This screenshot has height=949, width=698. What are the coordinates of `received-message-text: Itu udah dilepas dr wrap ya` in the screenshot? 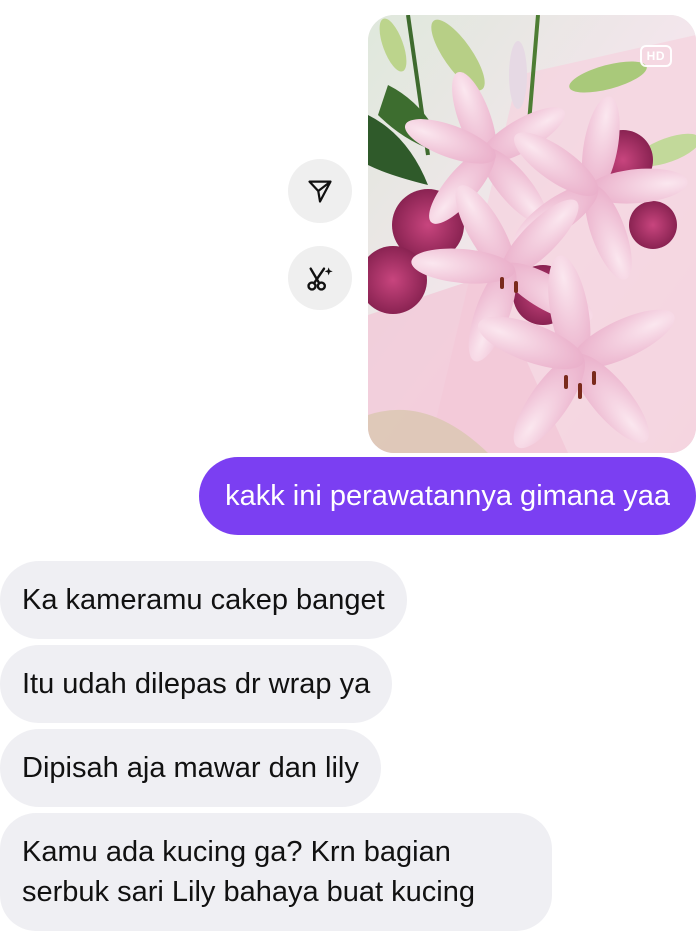 It's located at (196, 683).